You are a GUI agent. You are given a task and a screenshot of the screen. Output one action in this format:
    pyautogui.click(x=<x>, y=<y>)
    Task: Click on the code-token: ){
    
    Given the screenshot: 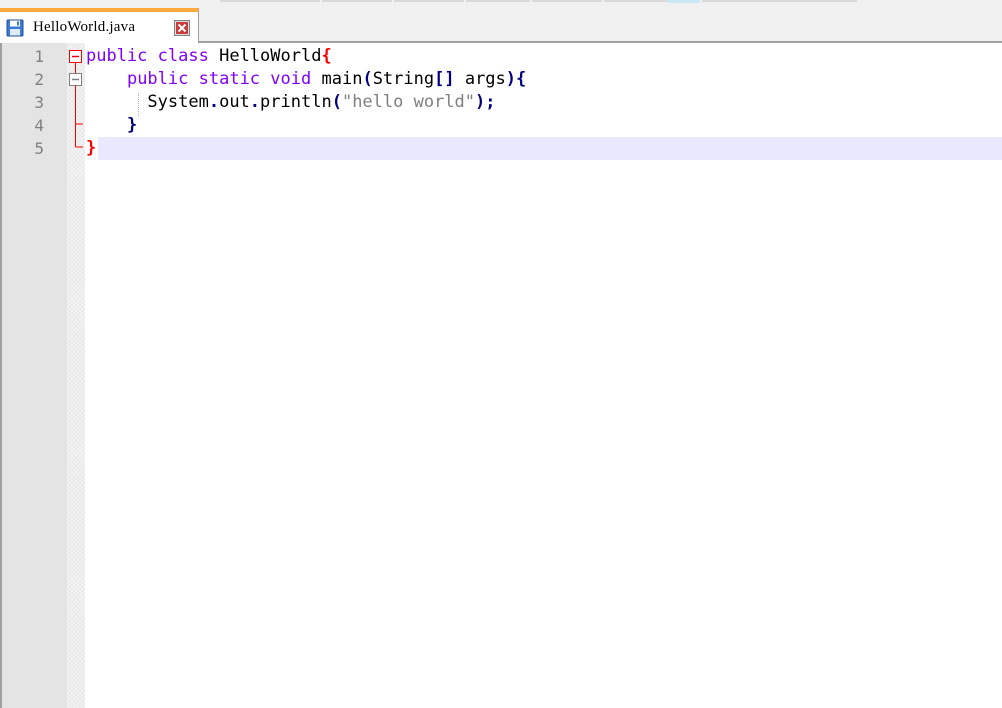 What is the action you would take?
    pyautogui.click(x=516, y=79)
    